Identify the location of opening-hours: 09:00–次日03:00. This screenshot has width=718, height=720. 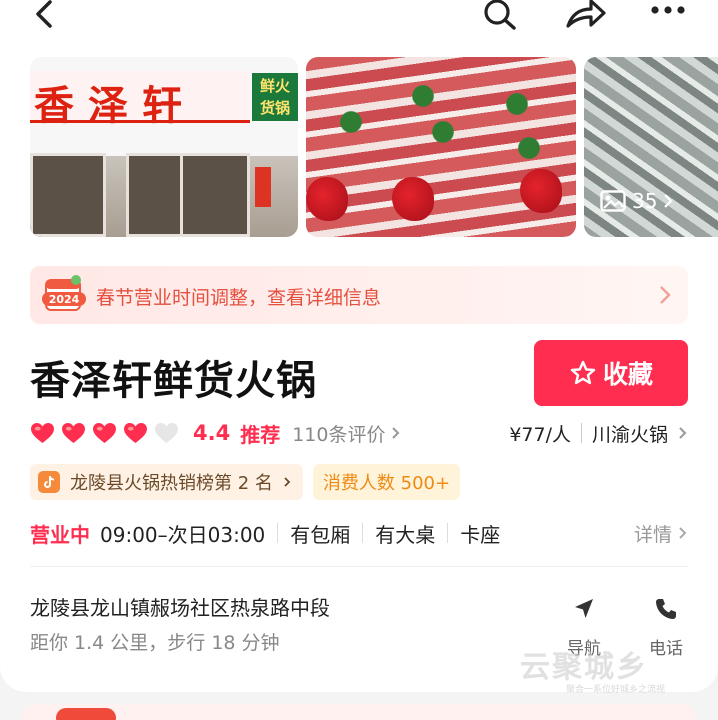
(183, 534).